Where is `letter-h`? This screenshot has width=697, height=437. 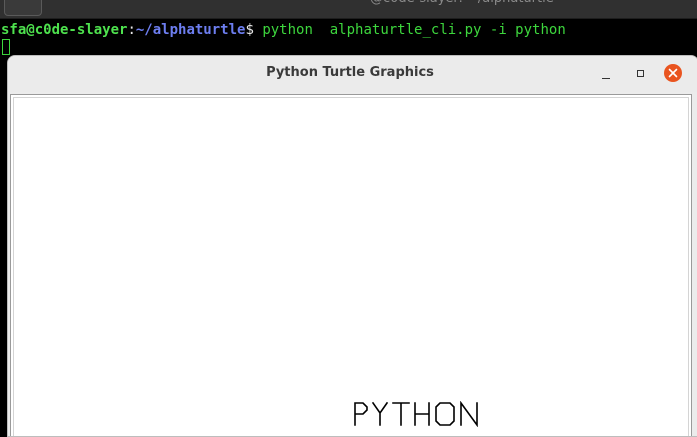 letter-h is located at coordinates (422, 414).